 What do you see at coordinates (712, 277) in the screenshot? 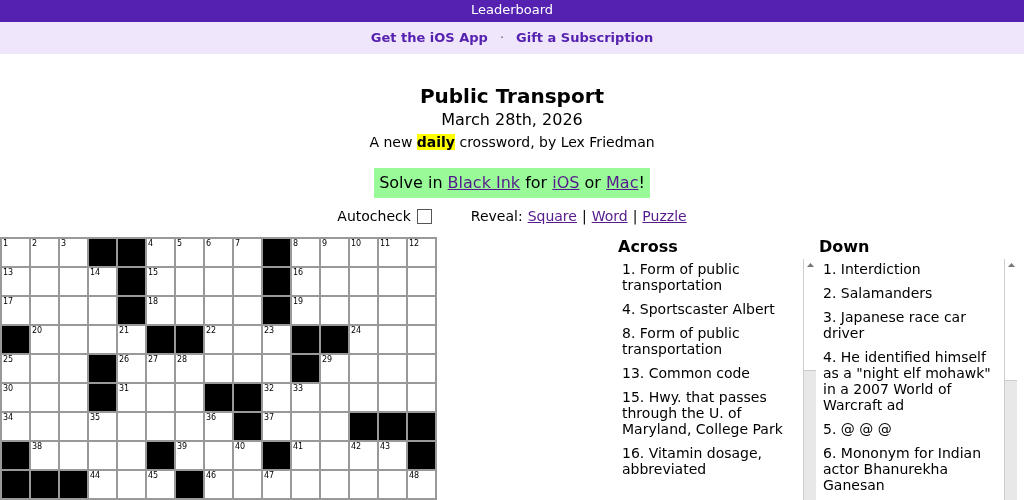
I see `clue-item: 1. Form of public transportation` at bounding box center [712, 277].